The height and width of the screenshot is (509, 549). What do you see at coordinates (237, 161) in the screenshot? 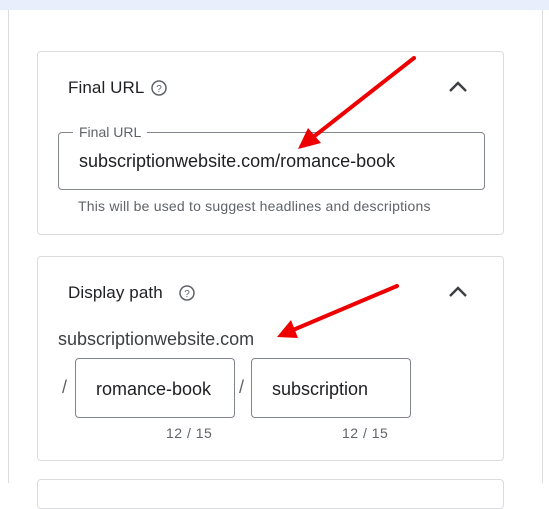
I see `final-url-input-value: subscriptionwebsite.com/romance-book` at bounding box center [237, 161].